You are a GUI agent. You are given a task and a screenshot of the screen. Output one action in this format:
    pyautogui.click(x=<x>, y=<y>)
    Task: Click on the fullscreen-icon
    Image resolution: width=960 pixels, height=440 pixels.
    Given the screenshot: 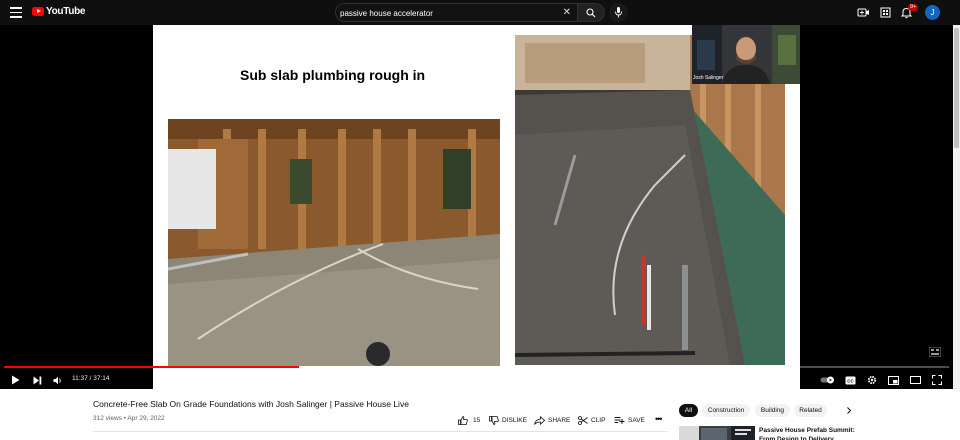 What is the action you would take?
    pyautogui.click(x=937, y=380)
    